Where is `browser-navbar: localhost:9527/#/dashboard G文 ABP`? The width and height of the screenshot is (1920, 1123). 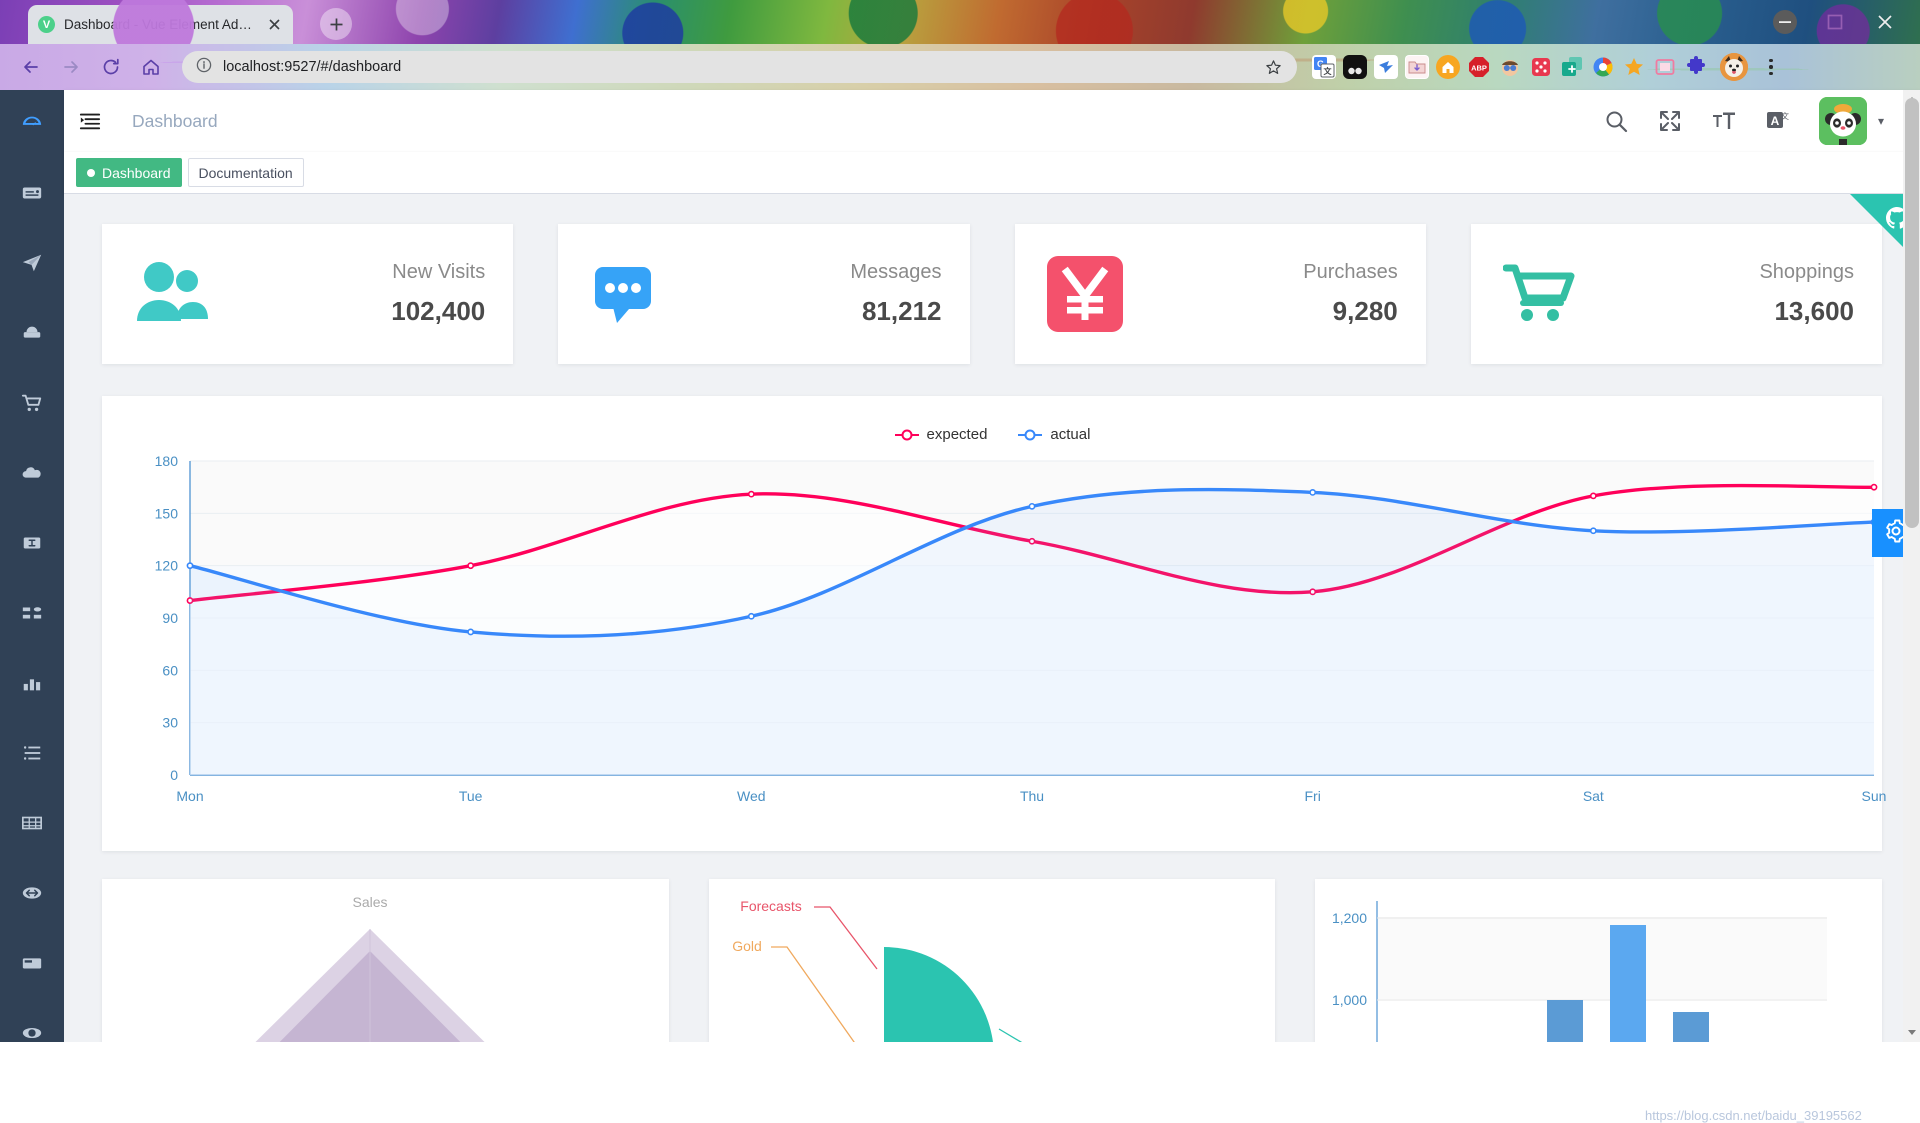
browser-navbar: localhost:9527/#/dashboard G文 ABP is located at coordinates (960, 67).